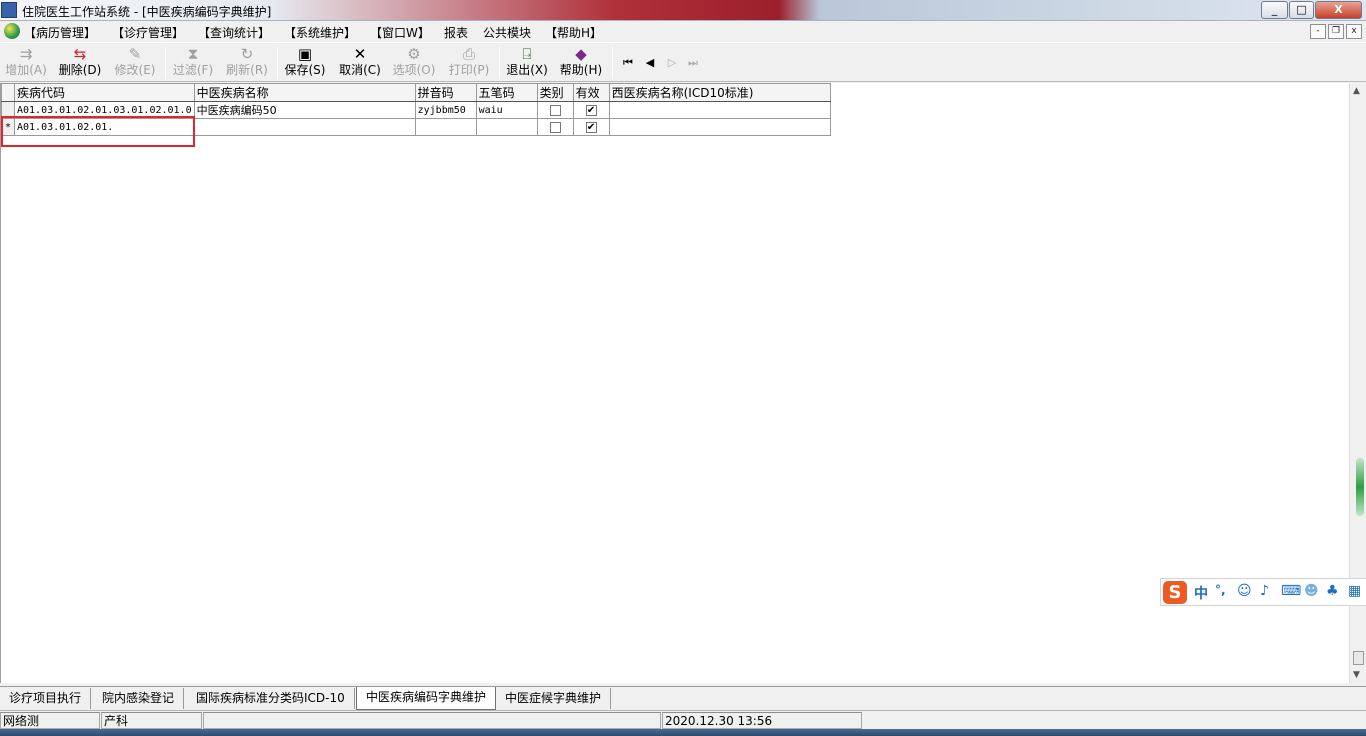 This screenshot has width=1366, height=736. Describe the element at coordinates (1358, 658) in the screenshot. I see `scroll-thumb` at that location.